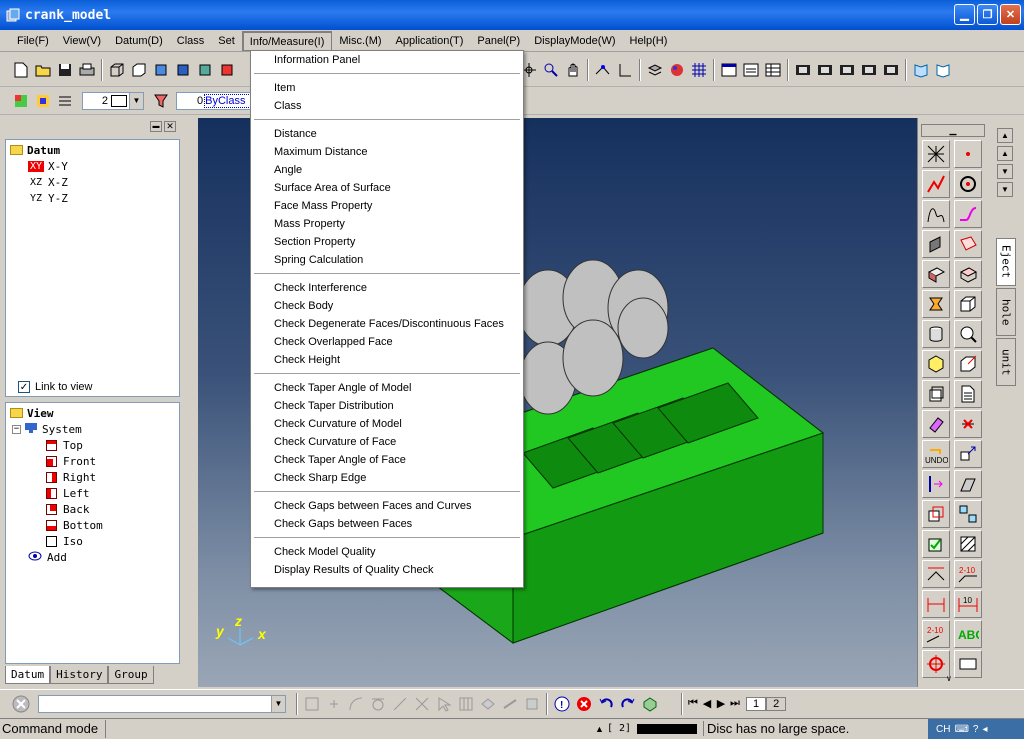 The image size is (1024, 739). I want to click on snap-cursor-icon, so click(444, 704).